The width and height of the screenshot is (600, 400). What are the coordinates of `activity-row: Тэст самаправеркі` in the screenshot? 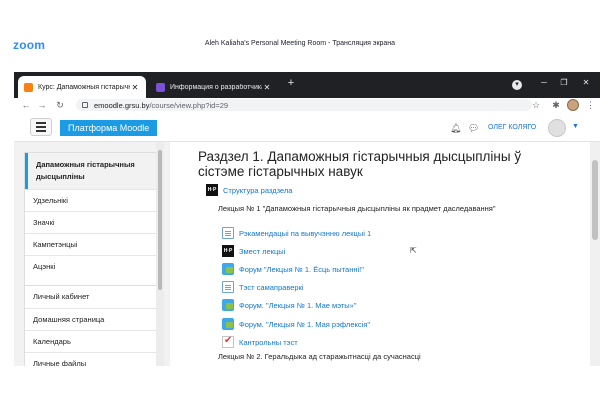 It's located at (263, 287).